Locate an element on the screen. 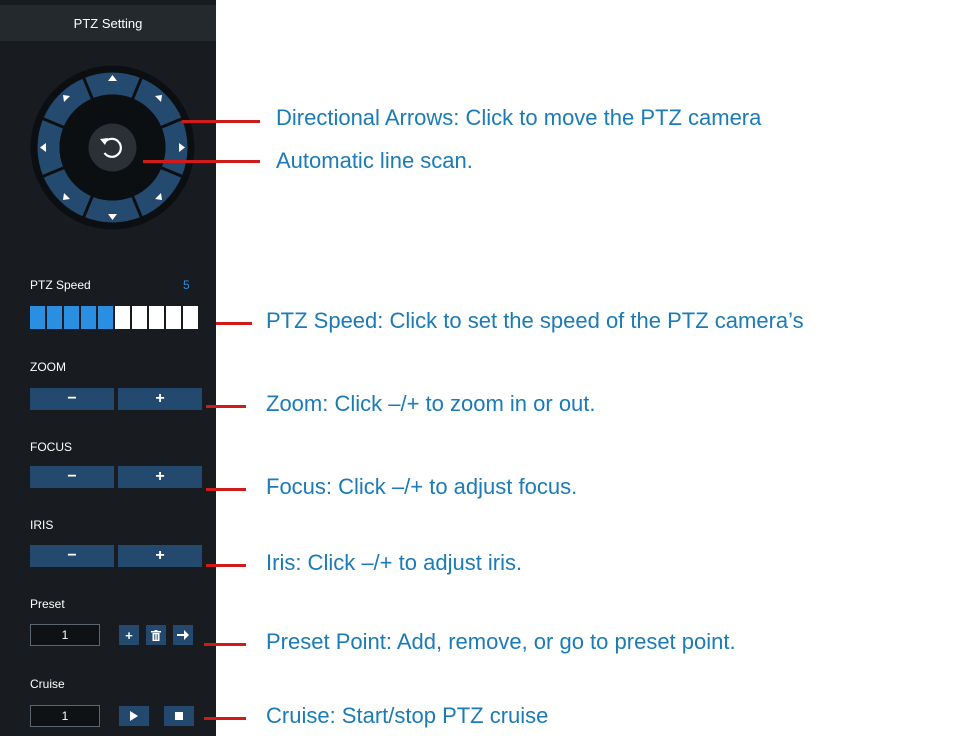 The height and width of the screenshot is (736, 977). cruise-start-button is located at coordinates (134, 716).